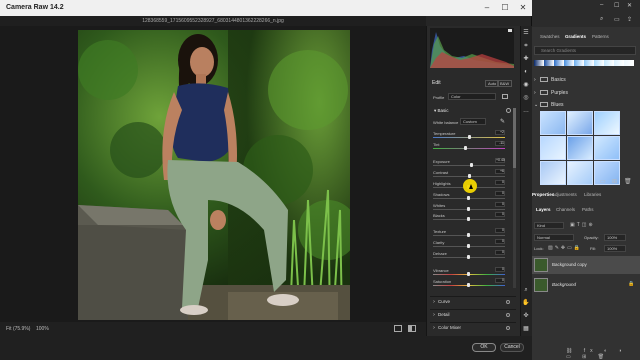 The height and width of the screenshot is (360, 640). I want to click on layer-row: Background copy, so click(586, 265).